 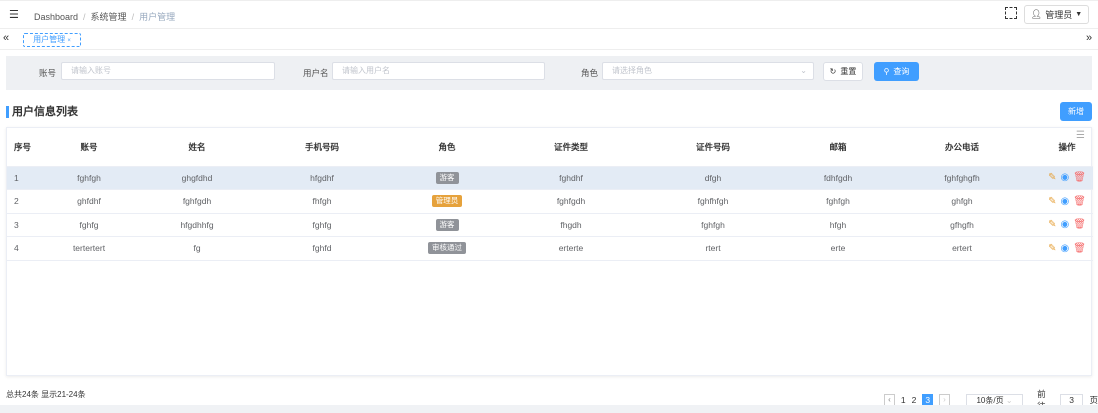 What do you see at coordinates (14, 14) in the screenshot?
I see `menu-fold-icon: ☰` at bounding box center [14, 14].